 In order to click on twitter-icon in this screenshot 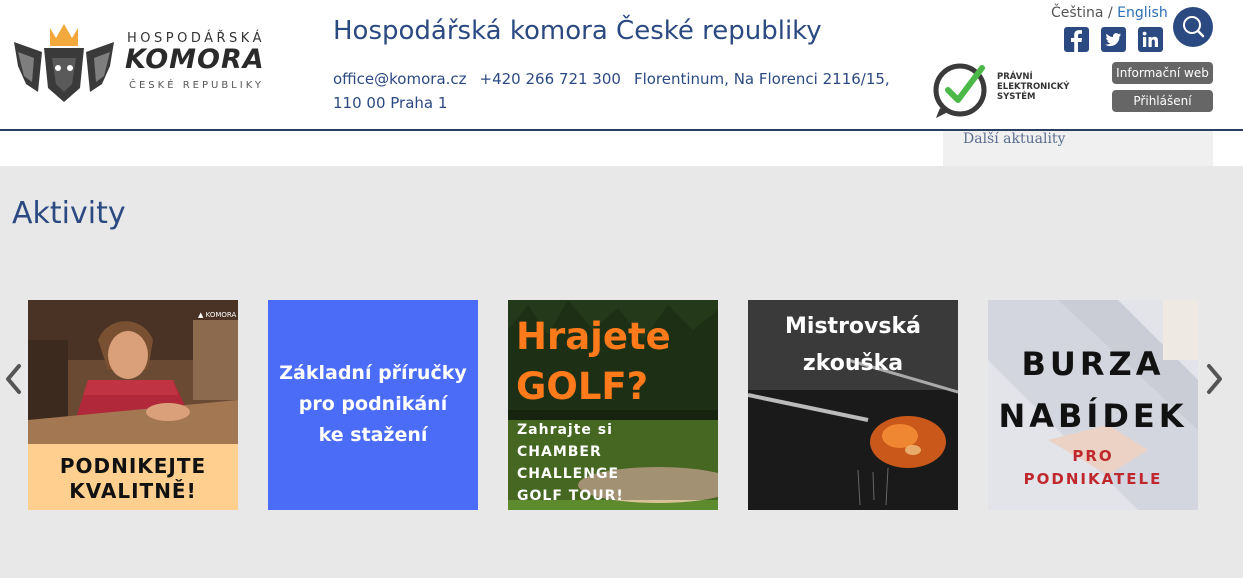, I will do `click(1113, 39)`.